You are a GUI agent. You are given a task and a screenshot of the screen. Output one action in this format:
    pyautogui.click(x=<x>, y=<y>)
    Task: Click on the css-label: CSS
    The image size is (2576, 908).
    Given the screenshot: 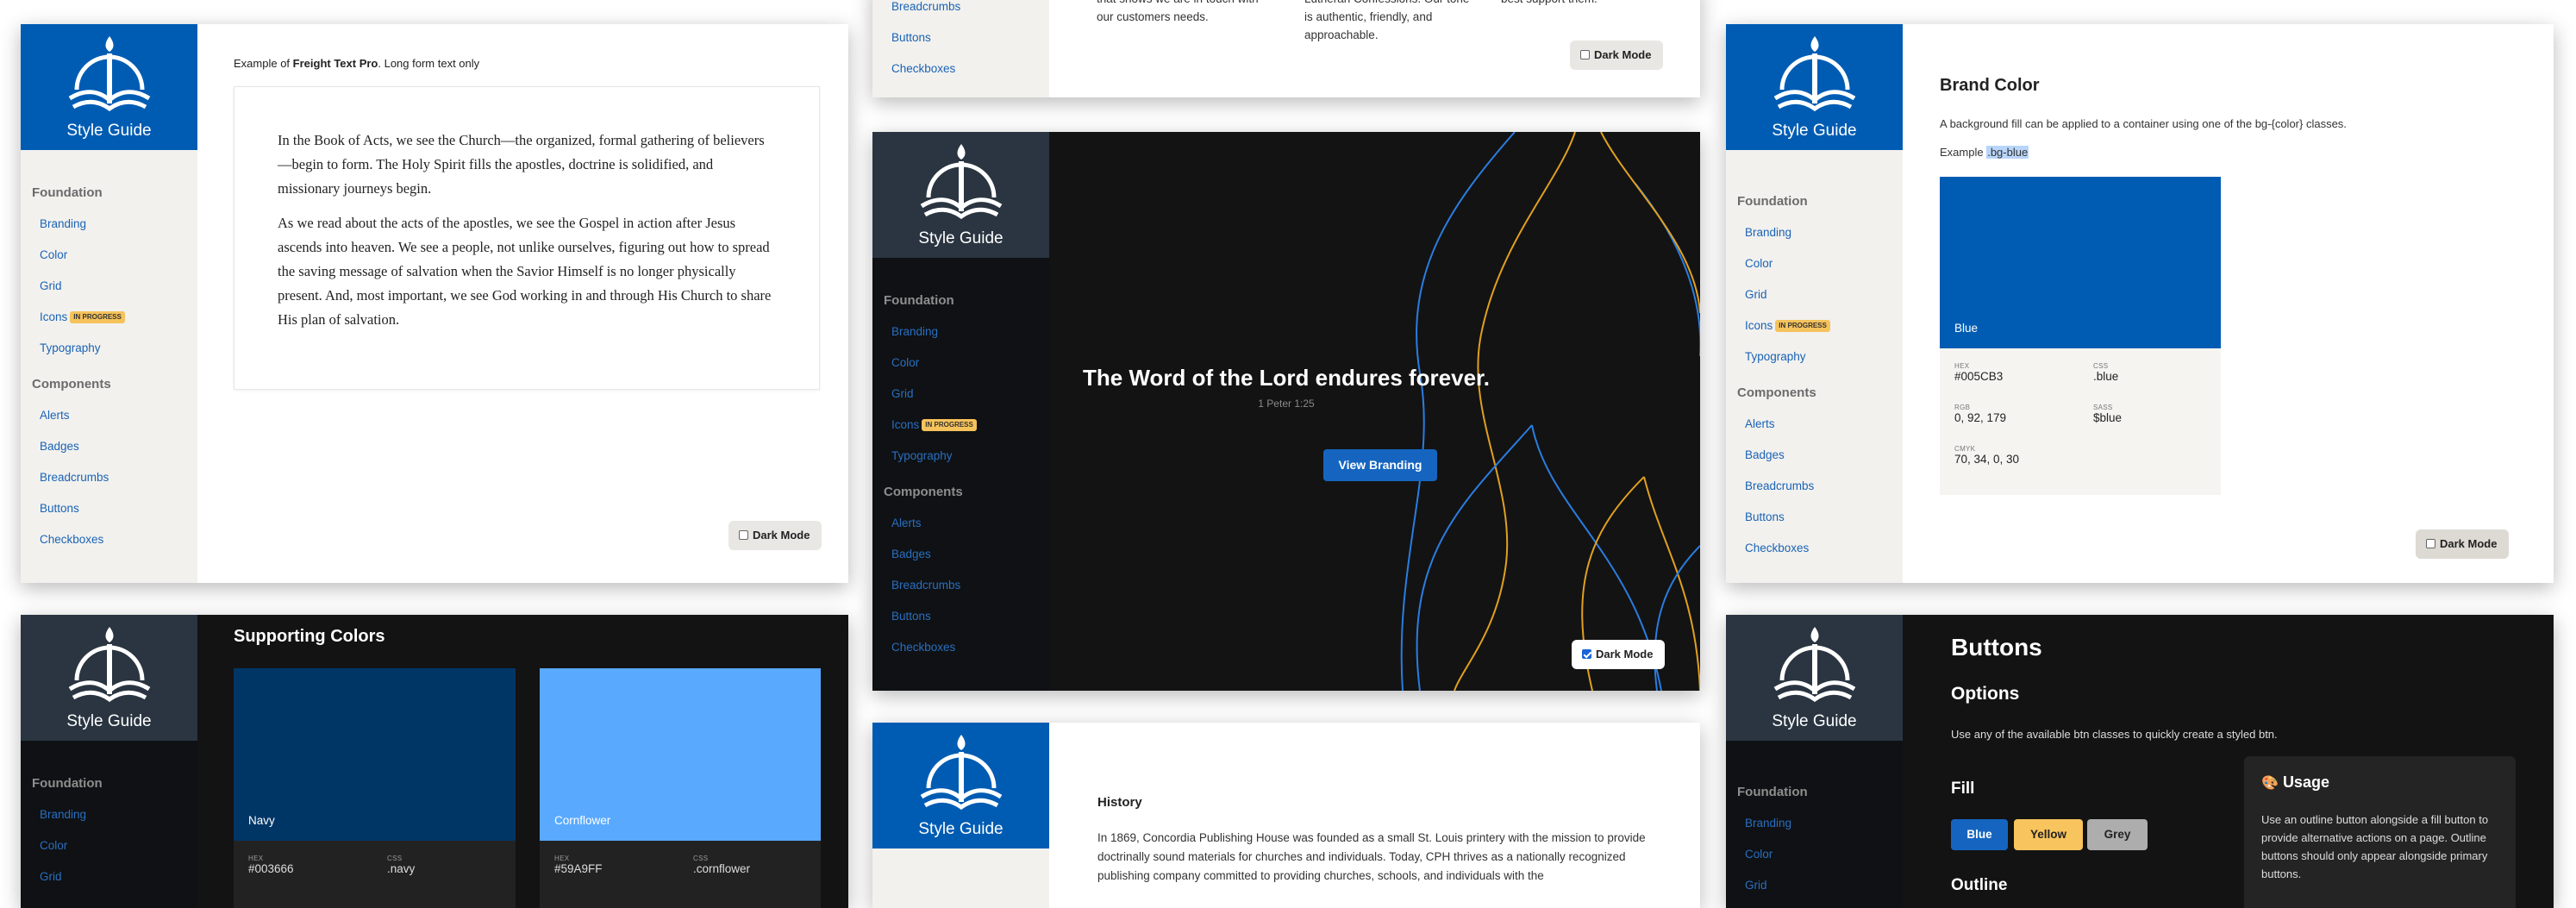 What is the action you would take?
    pyautogui.click(x=395, y=858)
    